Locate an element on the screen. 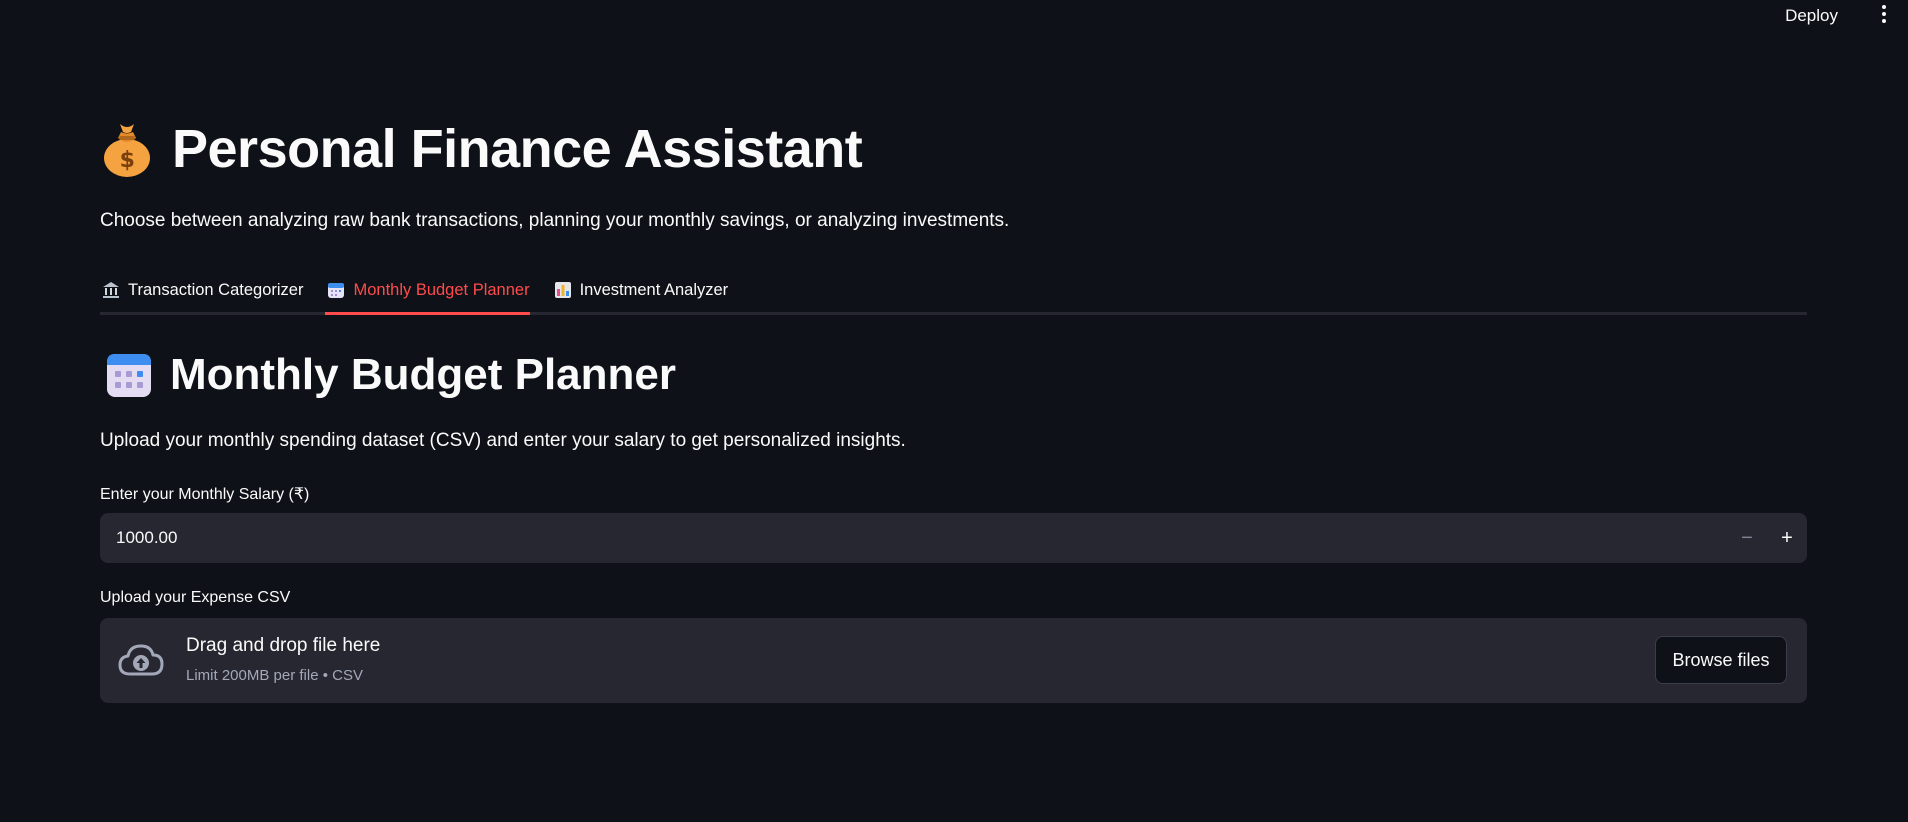  tab-label: Monthly Budget Planner is located at coordinates (441, 289).